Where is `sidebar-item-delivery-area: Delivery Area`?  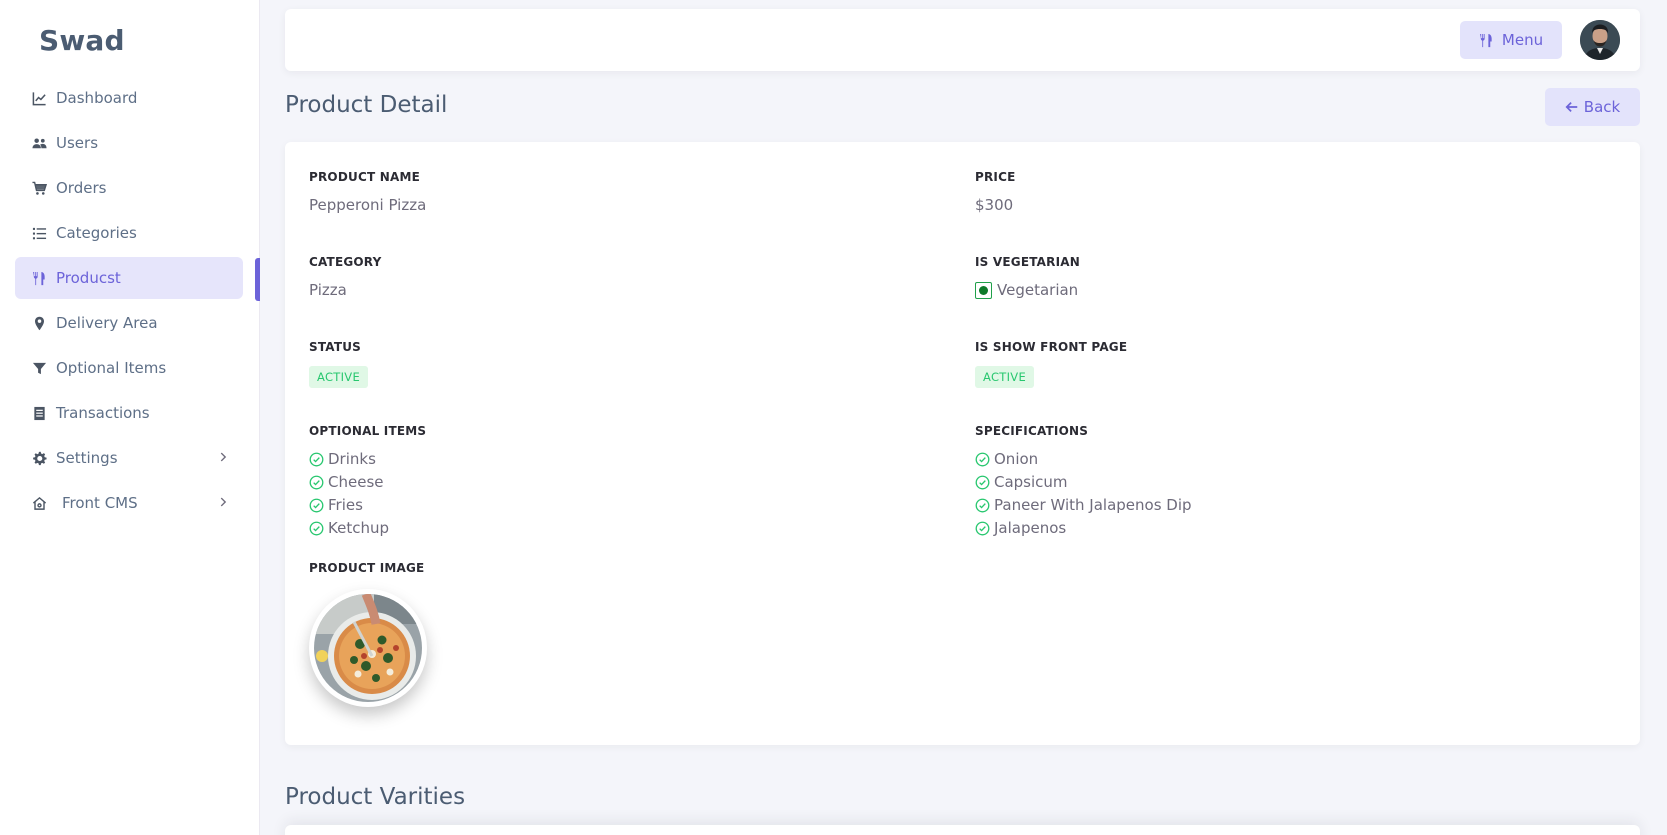 sidebar-item-delivery-area: Delivery Area is located at coordinates (129, 323).